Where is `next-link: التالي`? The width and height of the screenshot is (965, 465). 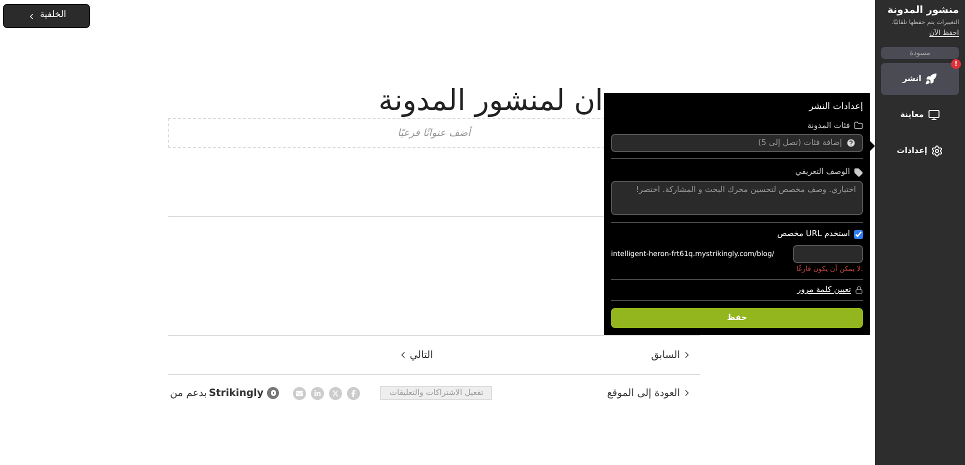 next-link: التالي is located at coordinates (415, 355).